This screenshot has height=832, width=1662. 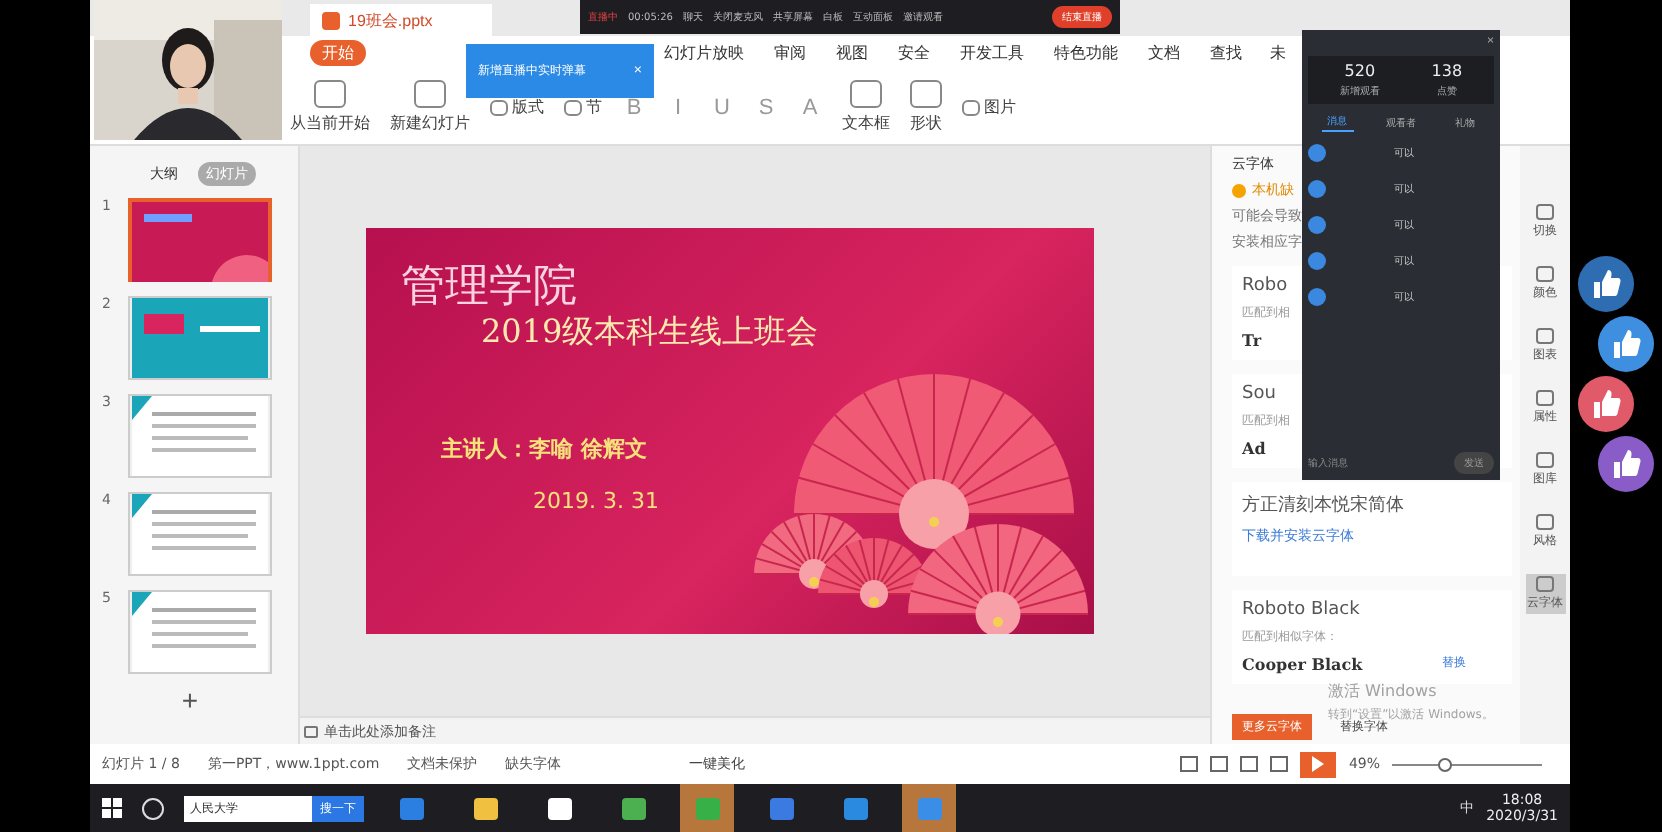 I want to click on menu-button: 查找, so click(x=1226, y=53).